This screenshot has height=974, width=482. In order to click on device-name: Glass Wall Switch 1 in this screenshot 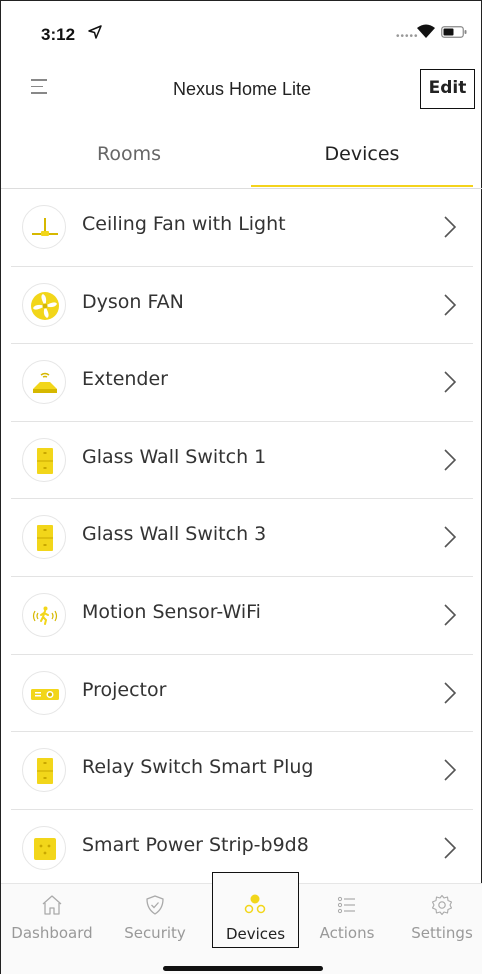, I will do `click(174, 456)`.